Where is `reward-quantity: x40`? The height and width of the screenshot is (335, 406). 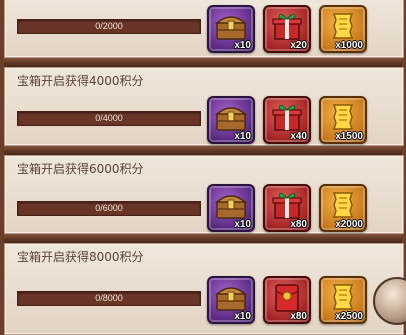
reward-quantity: x40 is located at coordinates (298, 136).